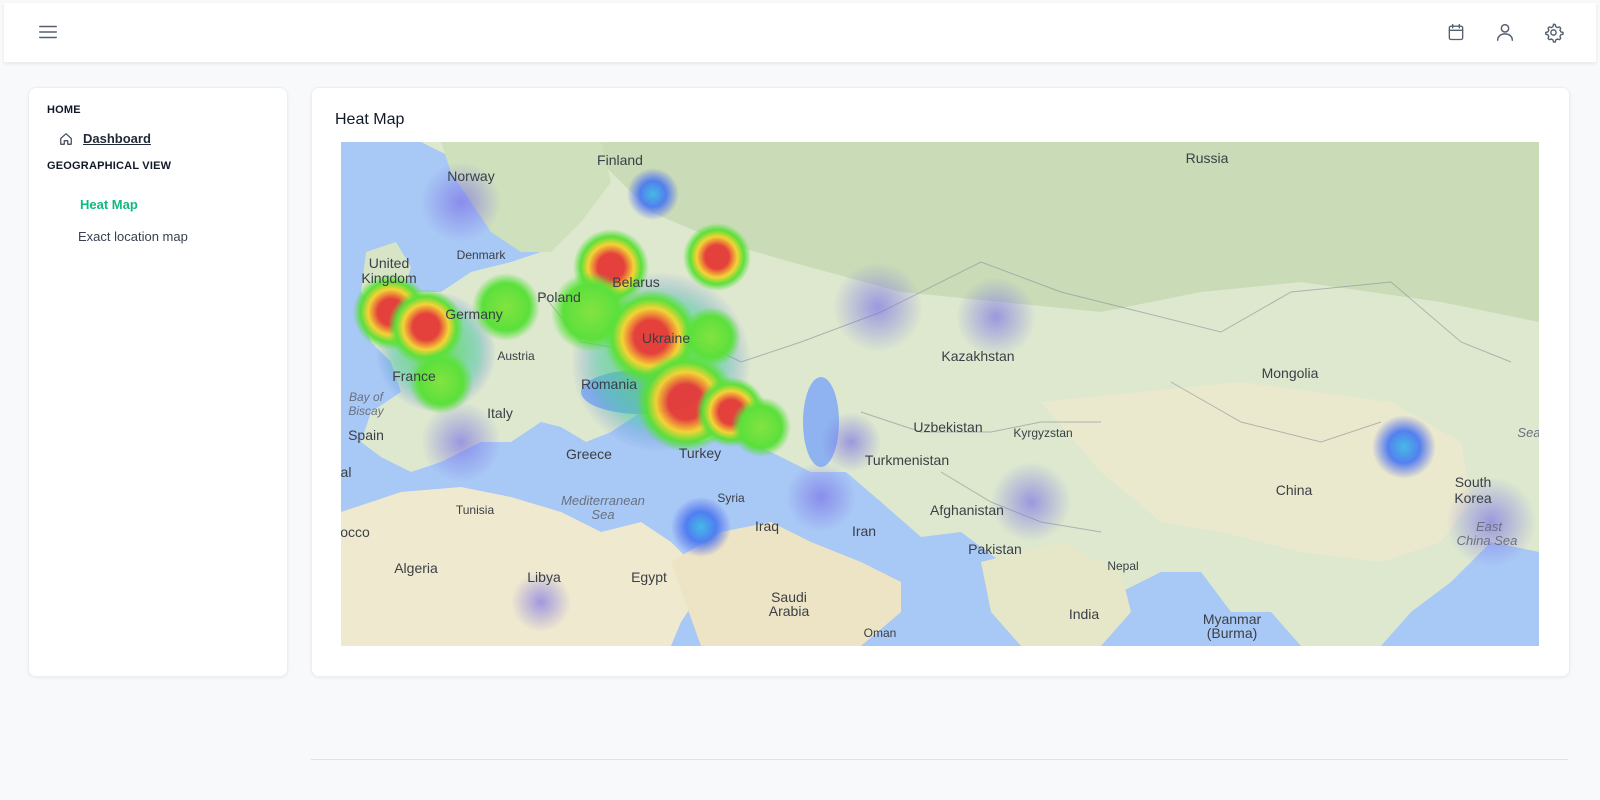 The image size is (1600, 800). Describe the element at coordinates (117, 138) in the screenshot. I see `sidebar-item-label: Dashboard` at that location.